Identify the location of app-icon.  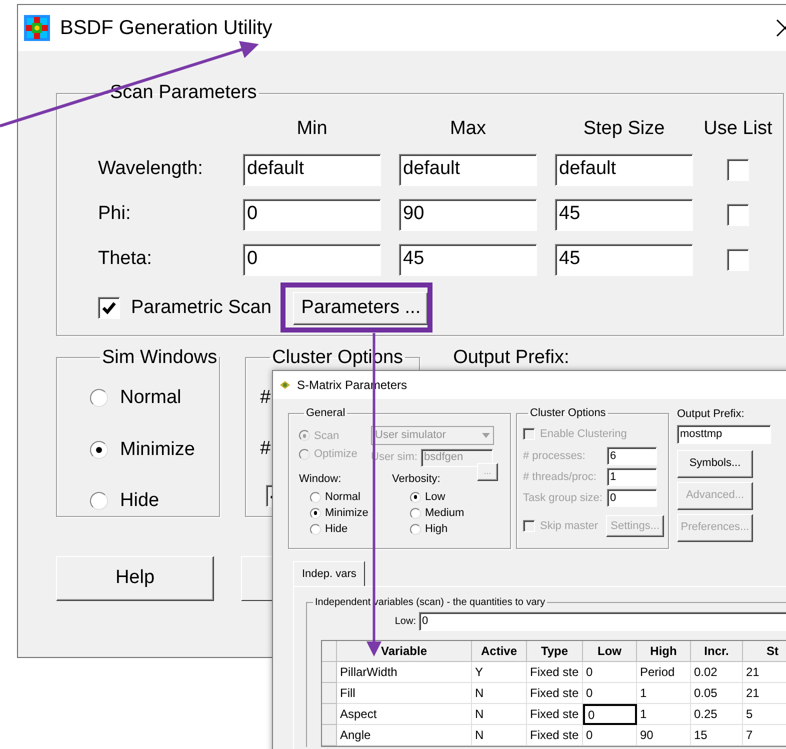
(285, 385).